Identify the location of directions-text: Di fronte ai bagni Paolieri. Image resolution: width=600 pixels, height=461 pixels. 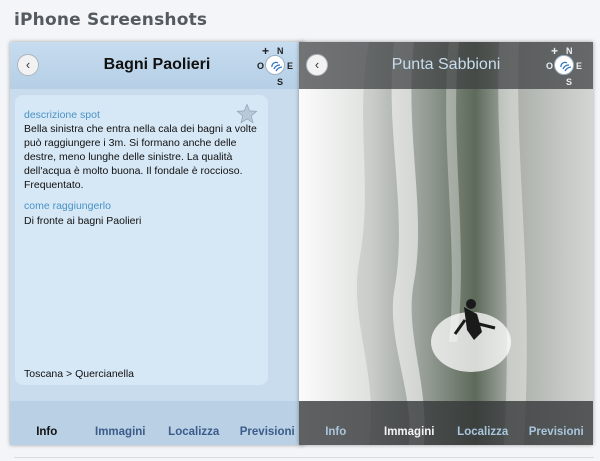
(83, 221).